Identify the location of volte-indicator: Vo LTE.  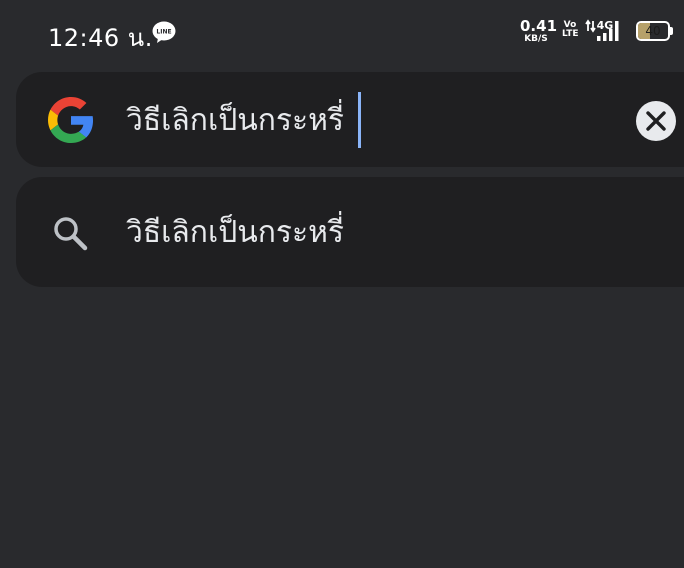
(570, 30).